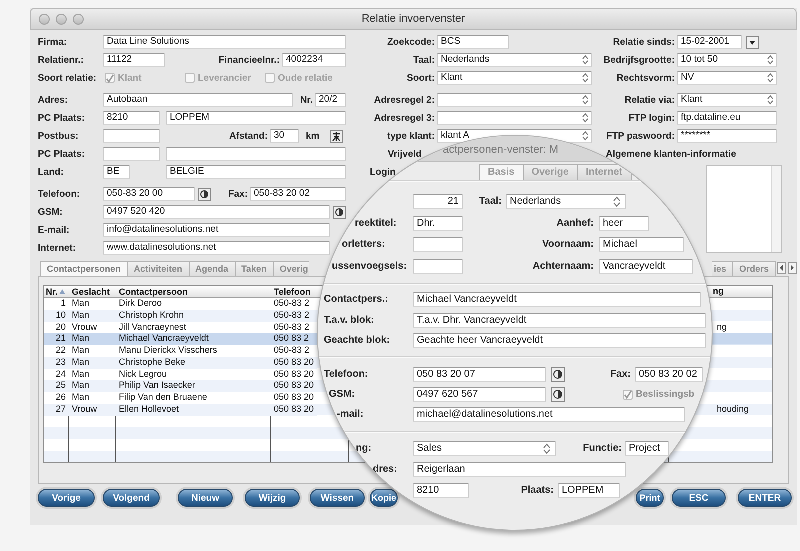 This screenshot has width=800, height=551. Describe the element at coordinates (57, 248) in the screenshot. I see `field-label: Internet:` at that location.